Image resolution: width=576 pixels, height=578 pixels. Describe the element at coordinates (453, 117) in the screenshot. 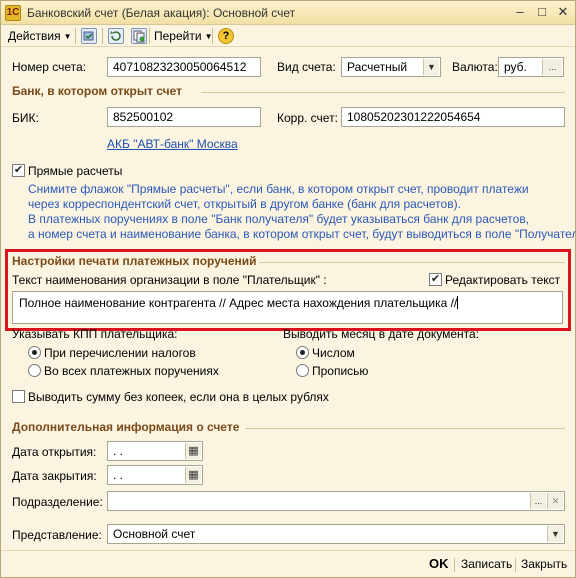

I see `corr-account-input: 10805202301222054654` at that location.